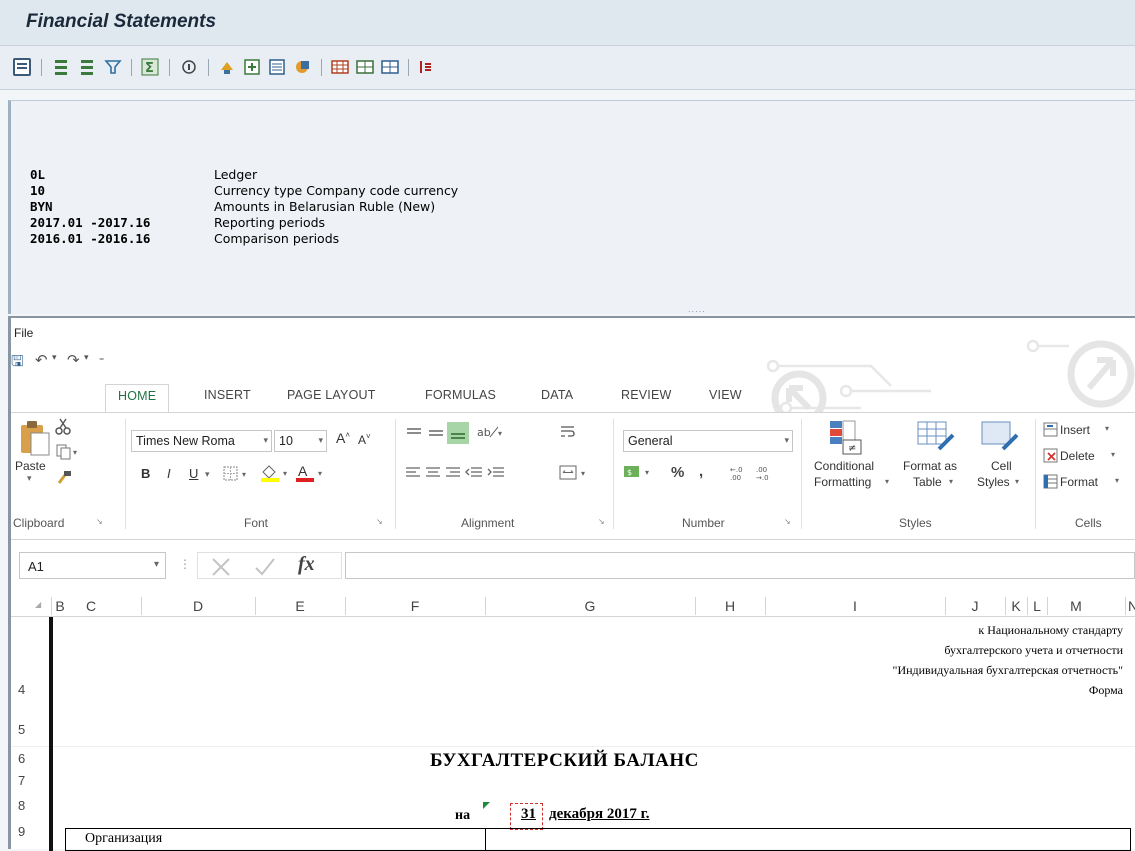  What do you see at coordinates (937, 440) in the screenshot?
I see `format-as-table-icon` at bounding box center [937, 440].